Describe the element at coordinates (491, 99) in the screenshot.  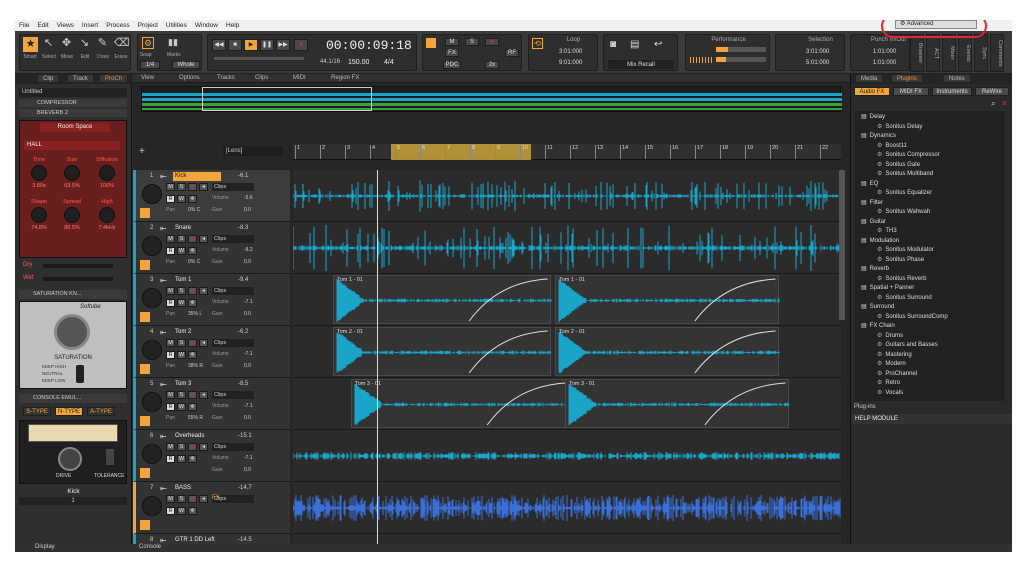
I see `navigator` at that location.